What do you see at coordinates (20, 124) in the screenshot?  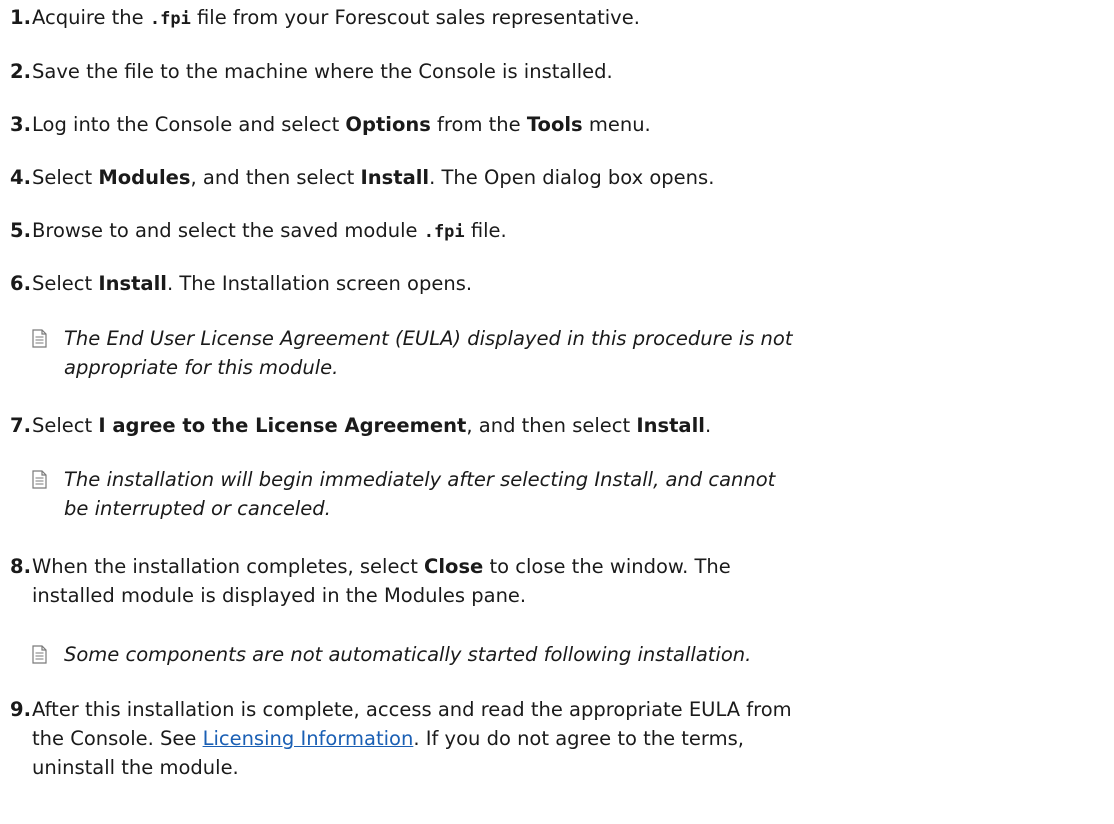 I see `step-number: 3.` at bounding box center [20, 124].